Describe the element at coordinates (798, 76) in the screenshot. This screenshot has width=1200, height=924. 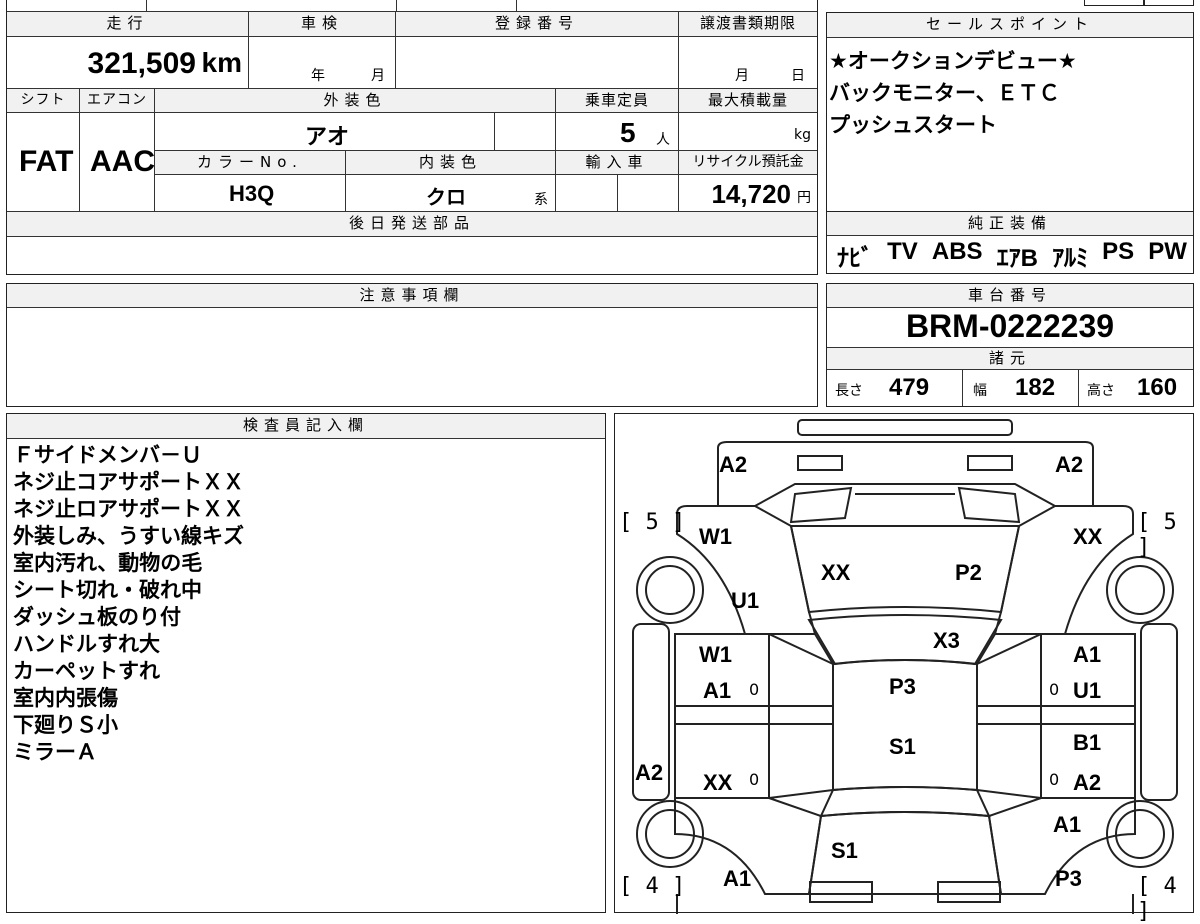
I see `transfer-day-unit: 日` at that location.